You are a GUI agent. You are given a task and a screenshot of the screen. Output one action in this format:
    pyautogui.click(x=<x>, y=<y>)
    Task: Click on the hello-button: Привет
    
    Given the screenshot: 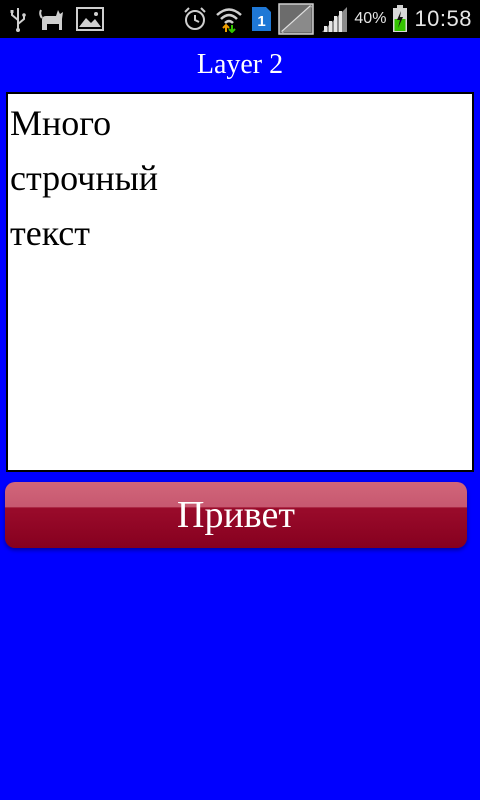 What is the action you would take?
    pyautogui.click(x=236, y=515)
    